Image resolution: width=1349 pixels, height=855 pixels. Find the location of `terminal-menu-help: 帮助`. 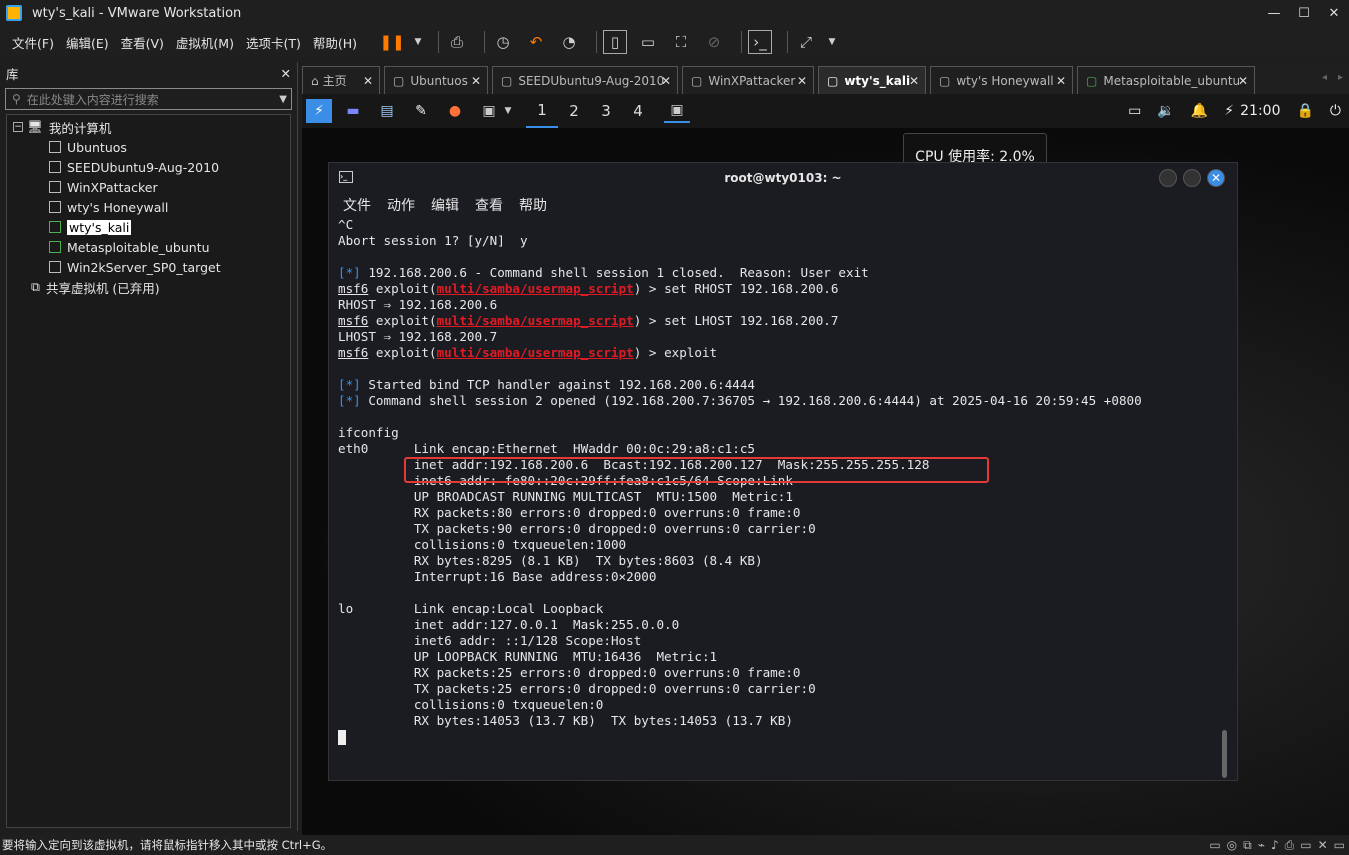

terminal-menu-help: 帮助 is located at coordinates (533, 205).